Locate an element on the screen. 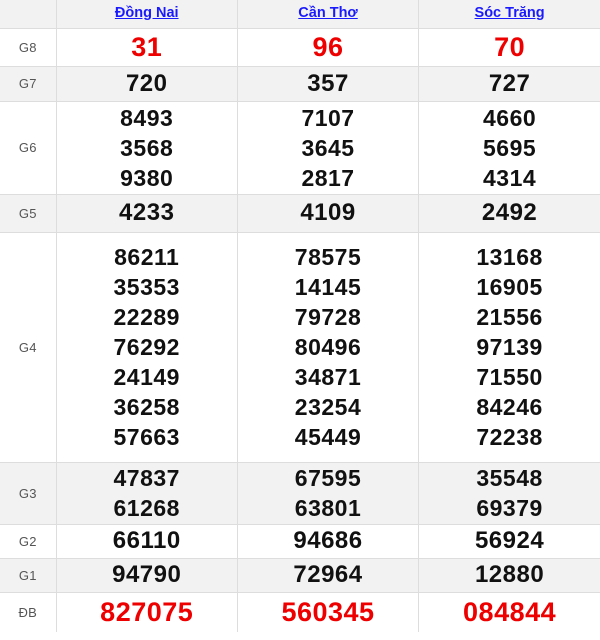 The height and width of the screenshot is (640, 600). prize-cell-g2-col3: 56924 is located at coordinates (509, 541).